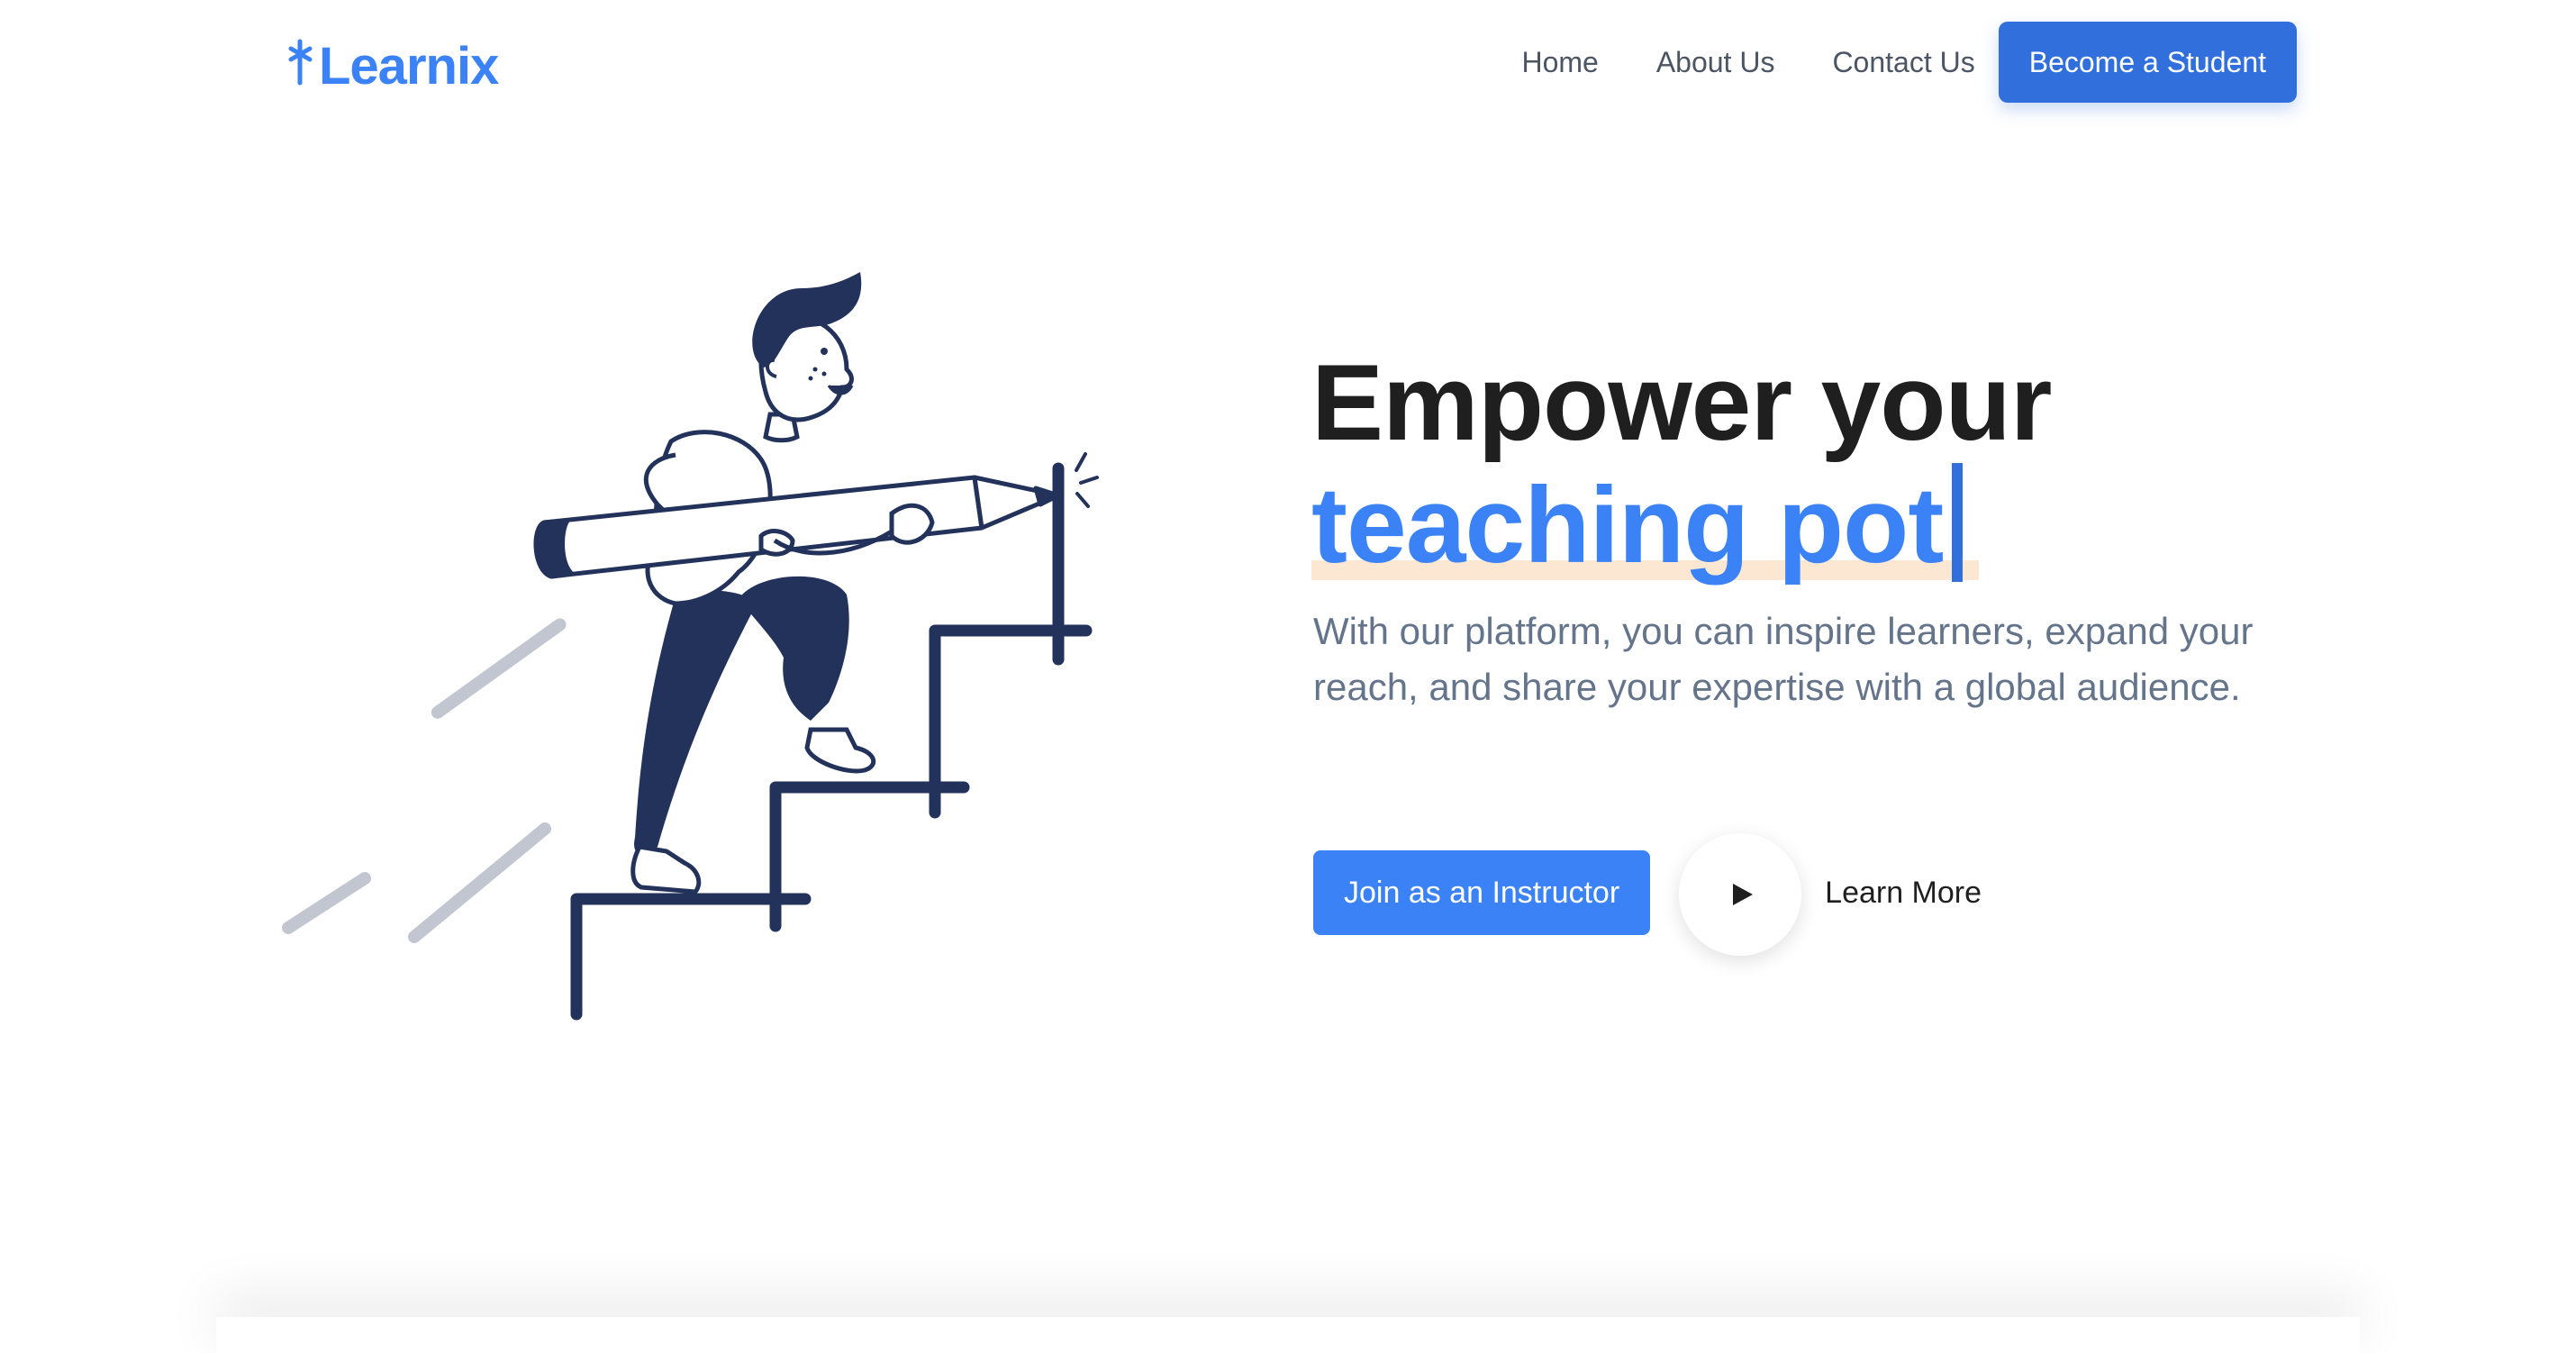  Describe the element at coordinates (2147, 62) in the screenshot. I see `become-student-button: Become a Student` at that location.